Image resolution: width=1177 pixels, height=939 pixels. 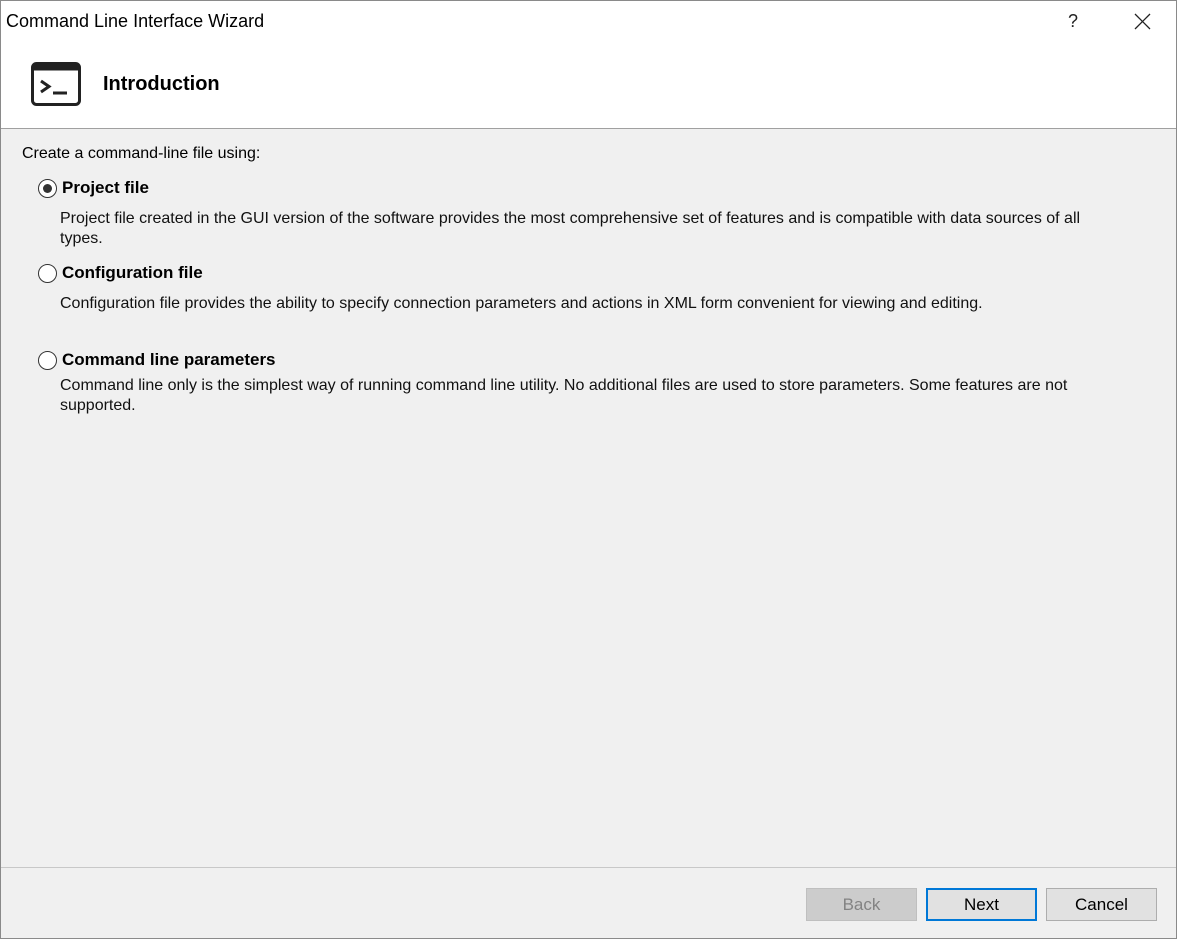 What do you see at coordinates (141, 153) in the screenshot?
I see `prompt-text: Create a command-line file using:` at bounding box center [141, 153].